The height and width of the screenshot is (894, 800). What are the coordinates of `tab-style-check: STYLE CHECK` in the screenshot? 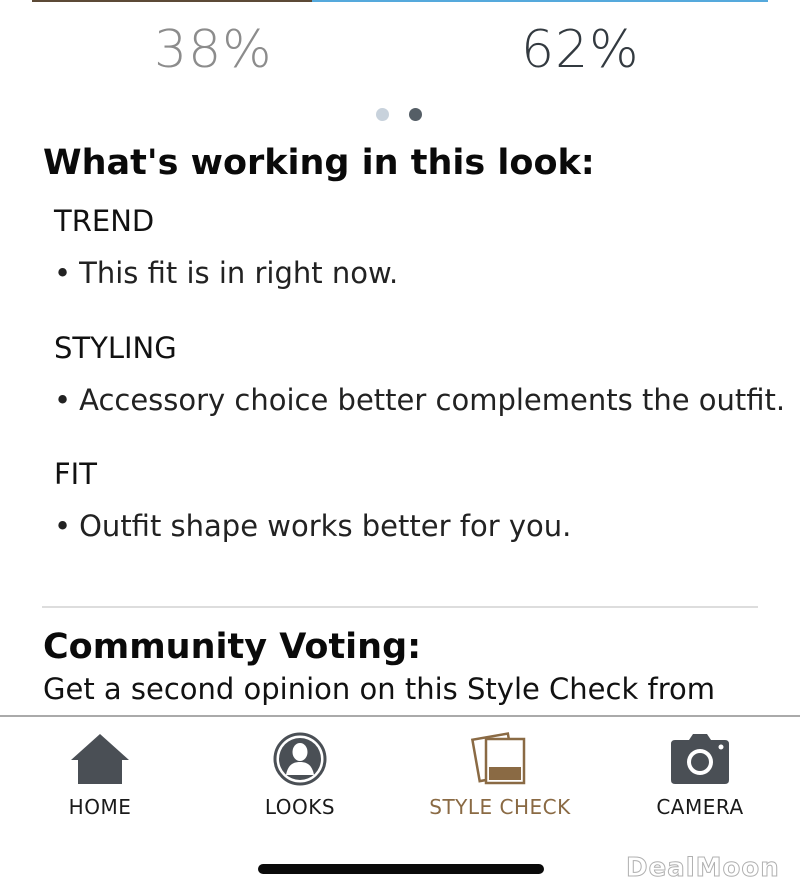 It's located at (500, 772).